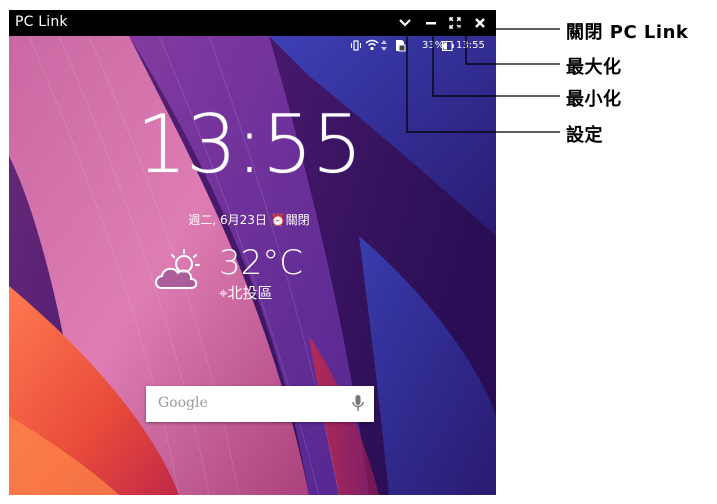 Image resolution: width=717 pixels, height=504 pixels. I want to click on app-title: PC Link, so click(41, 22).